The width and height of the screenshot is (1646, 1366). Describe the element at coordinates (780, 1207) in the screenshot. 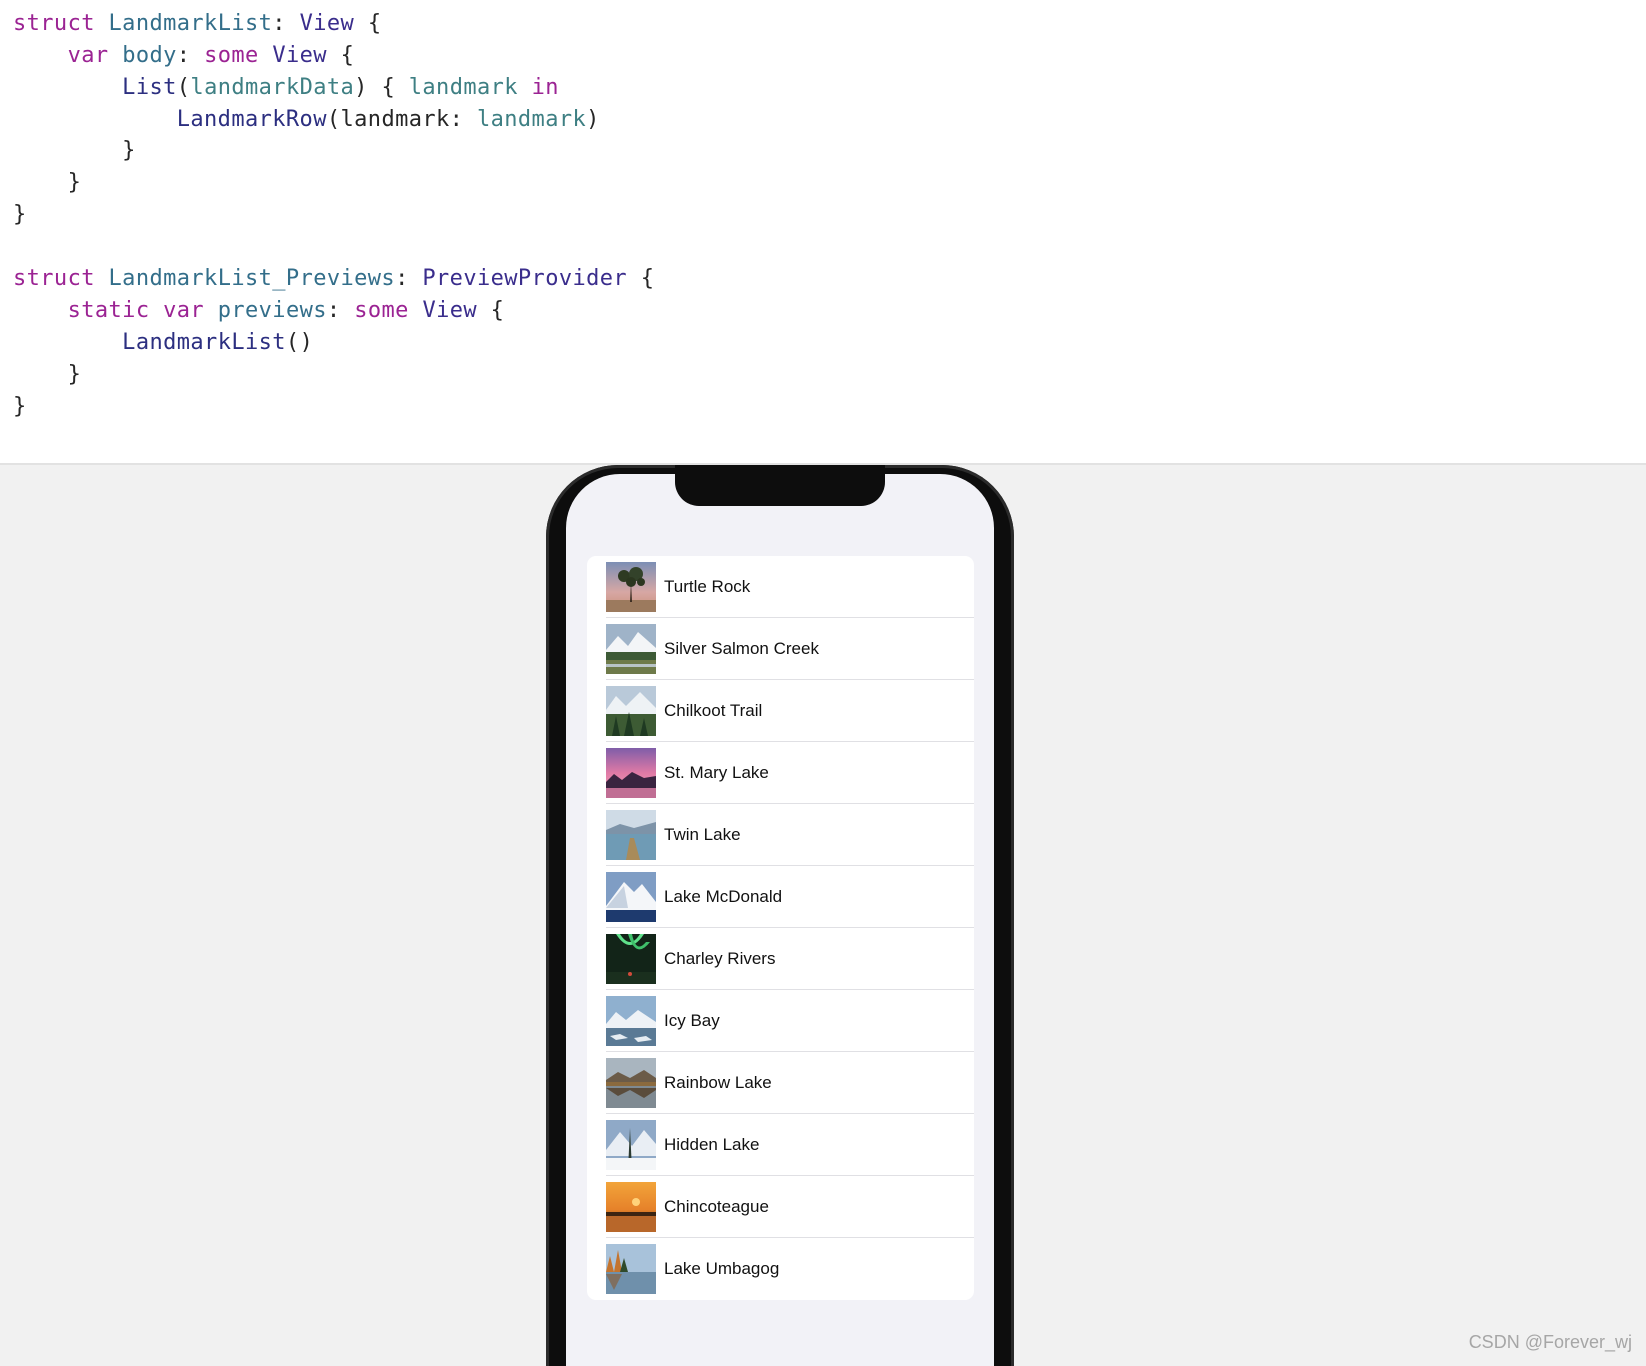

I see `landmark-row: Chincoteague` at that location.